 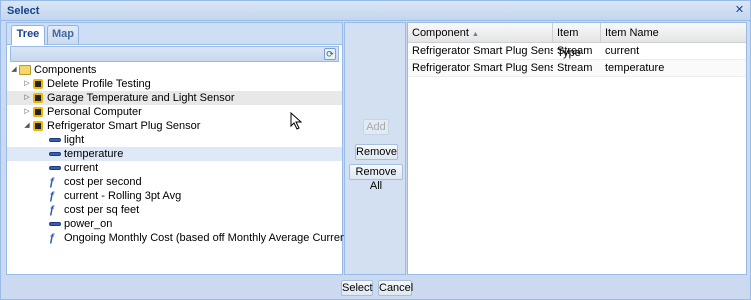 What do you see at coordinates (94, 112) in the screenshot?
I see `tree-node-label: Personal Computer` at bounding box center [94, 112].